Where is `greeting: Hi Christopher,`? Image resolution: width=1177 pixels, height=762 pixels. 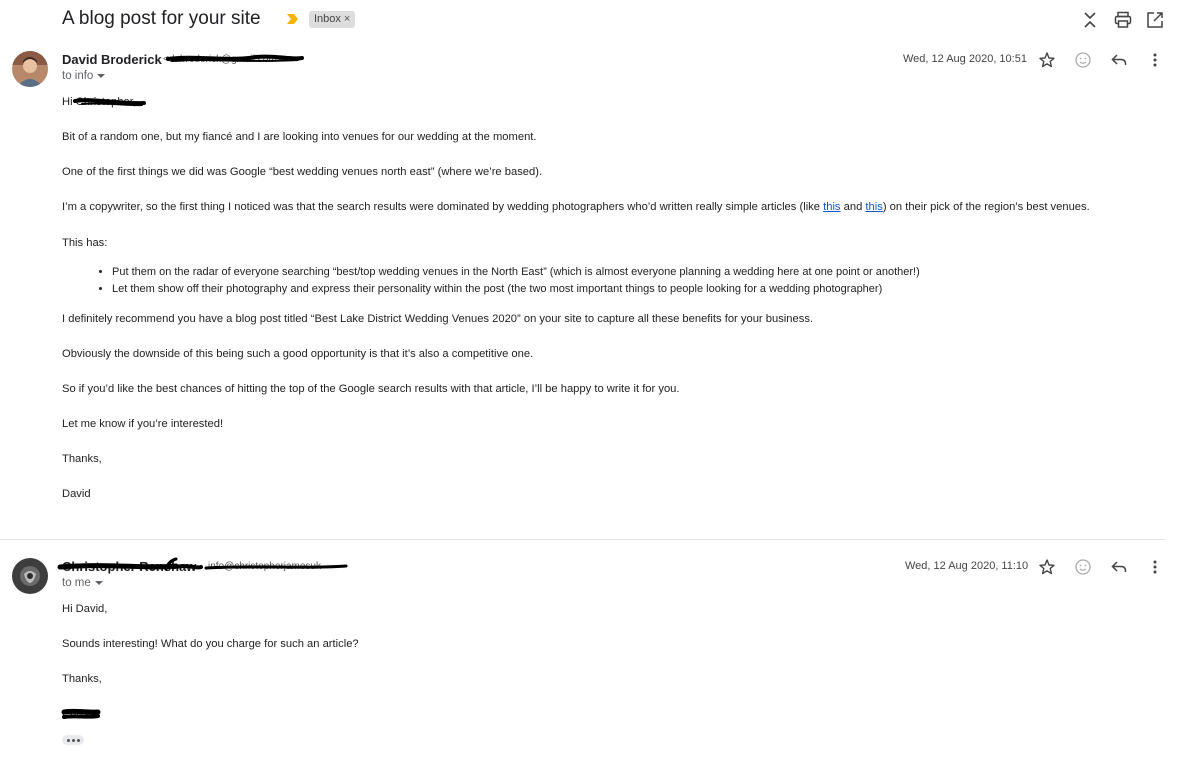
greeting: Hi Christopher, is located at coordinates (99, 102).